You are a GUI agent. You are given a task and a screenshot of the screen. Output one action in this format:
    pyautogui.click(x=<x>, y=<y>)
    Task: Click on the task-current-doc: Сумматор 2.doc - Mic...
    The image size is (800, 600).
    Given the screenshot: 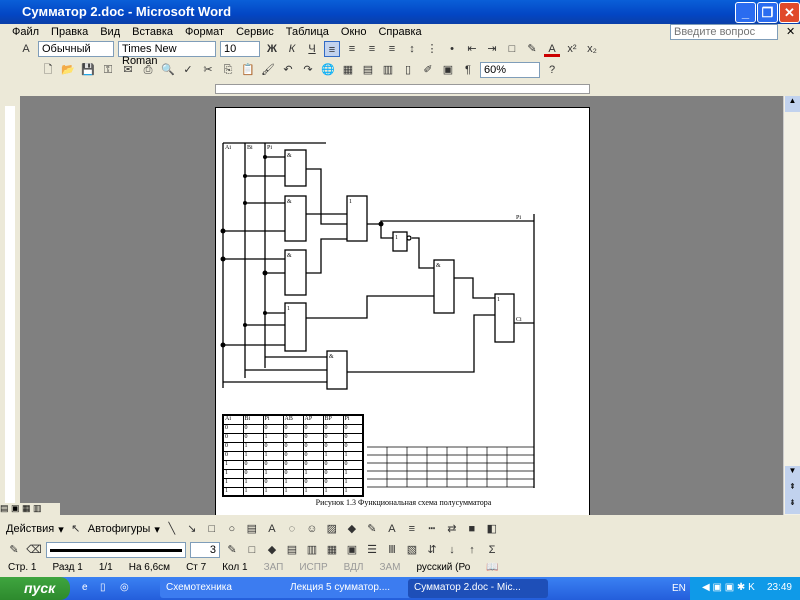 What is the action you would take?
    pyautogui.click(x=478, y=588)
    